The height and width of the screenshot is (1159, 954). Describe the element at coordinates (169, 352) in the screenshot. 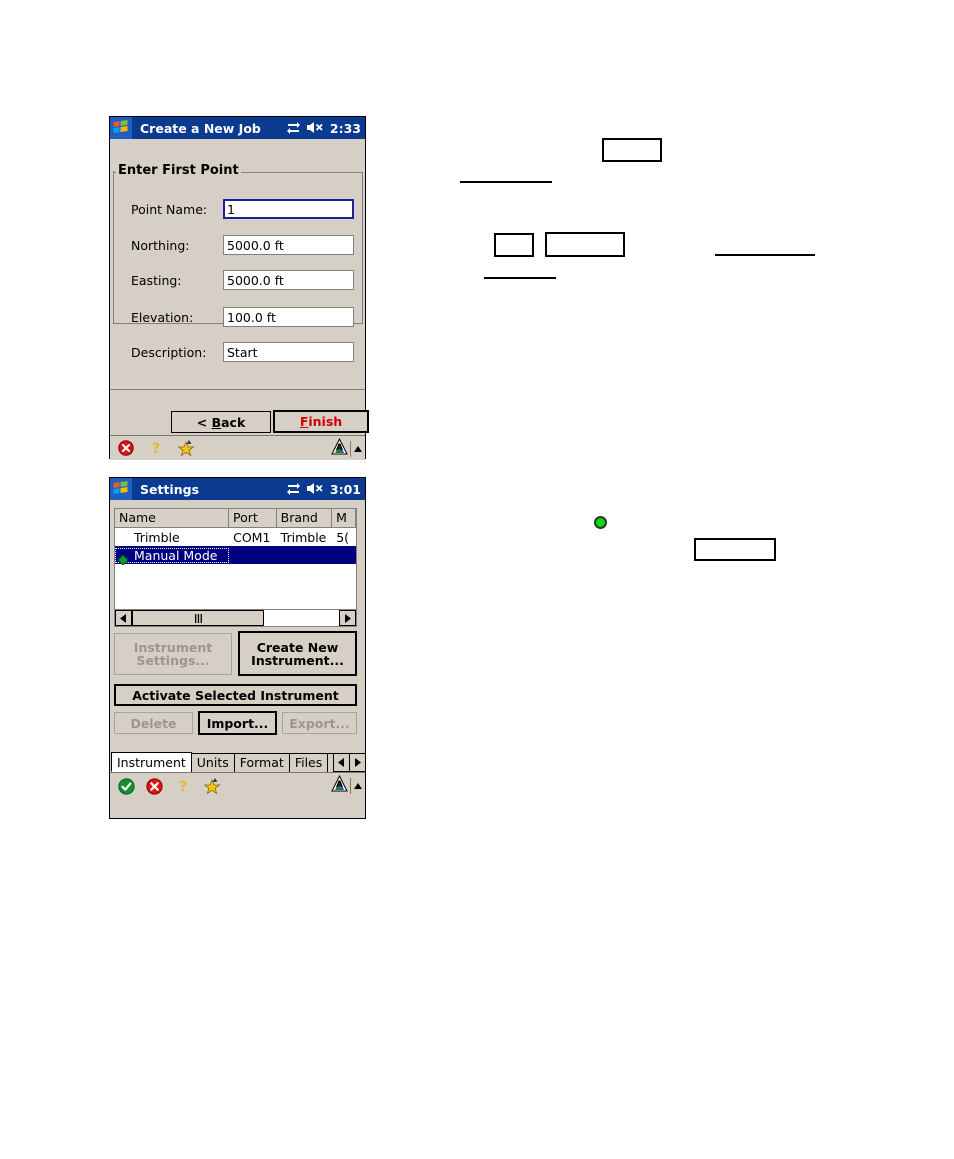

I see `field-label-description: Description:` at that location.